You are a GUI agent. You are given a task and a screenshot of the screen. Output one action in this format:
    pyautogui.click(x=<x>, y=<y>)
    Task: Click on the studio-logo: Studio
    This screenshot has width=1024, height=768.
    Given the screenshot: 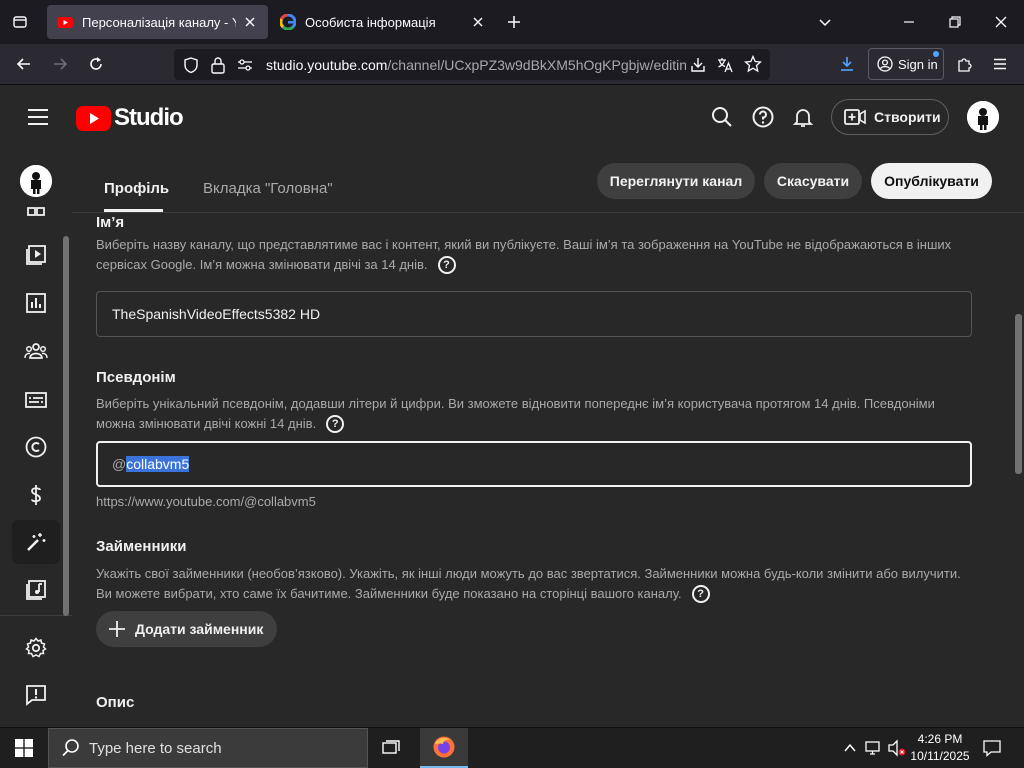 What is the action you would take?
    pyautogui.click(x=130, y=118)
    